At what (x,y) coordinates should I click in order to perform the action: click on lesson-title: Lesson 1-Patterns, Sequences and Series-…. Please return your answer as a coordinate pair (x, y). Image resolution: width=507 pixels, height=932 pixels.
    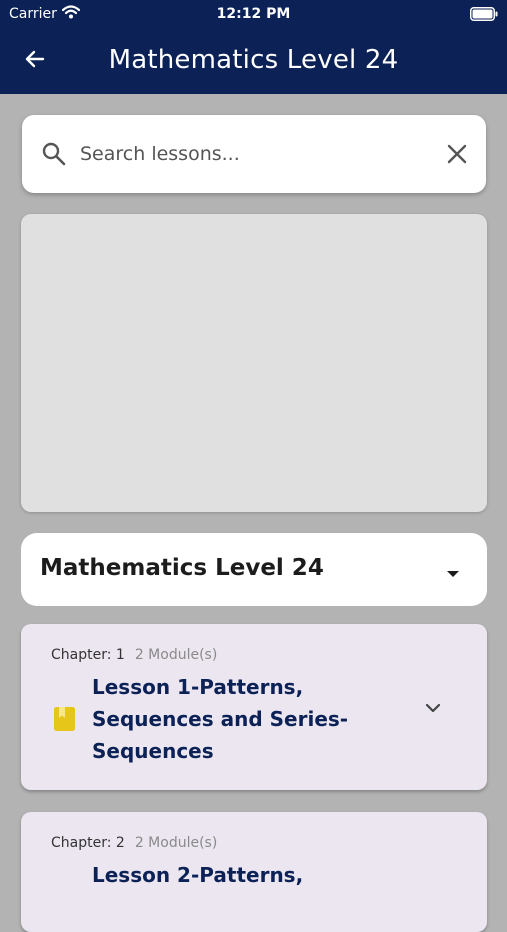
    Looking at the image, I should click on (220, 719).